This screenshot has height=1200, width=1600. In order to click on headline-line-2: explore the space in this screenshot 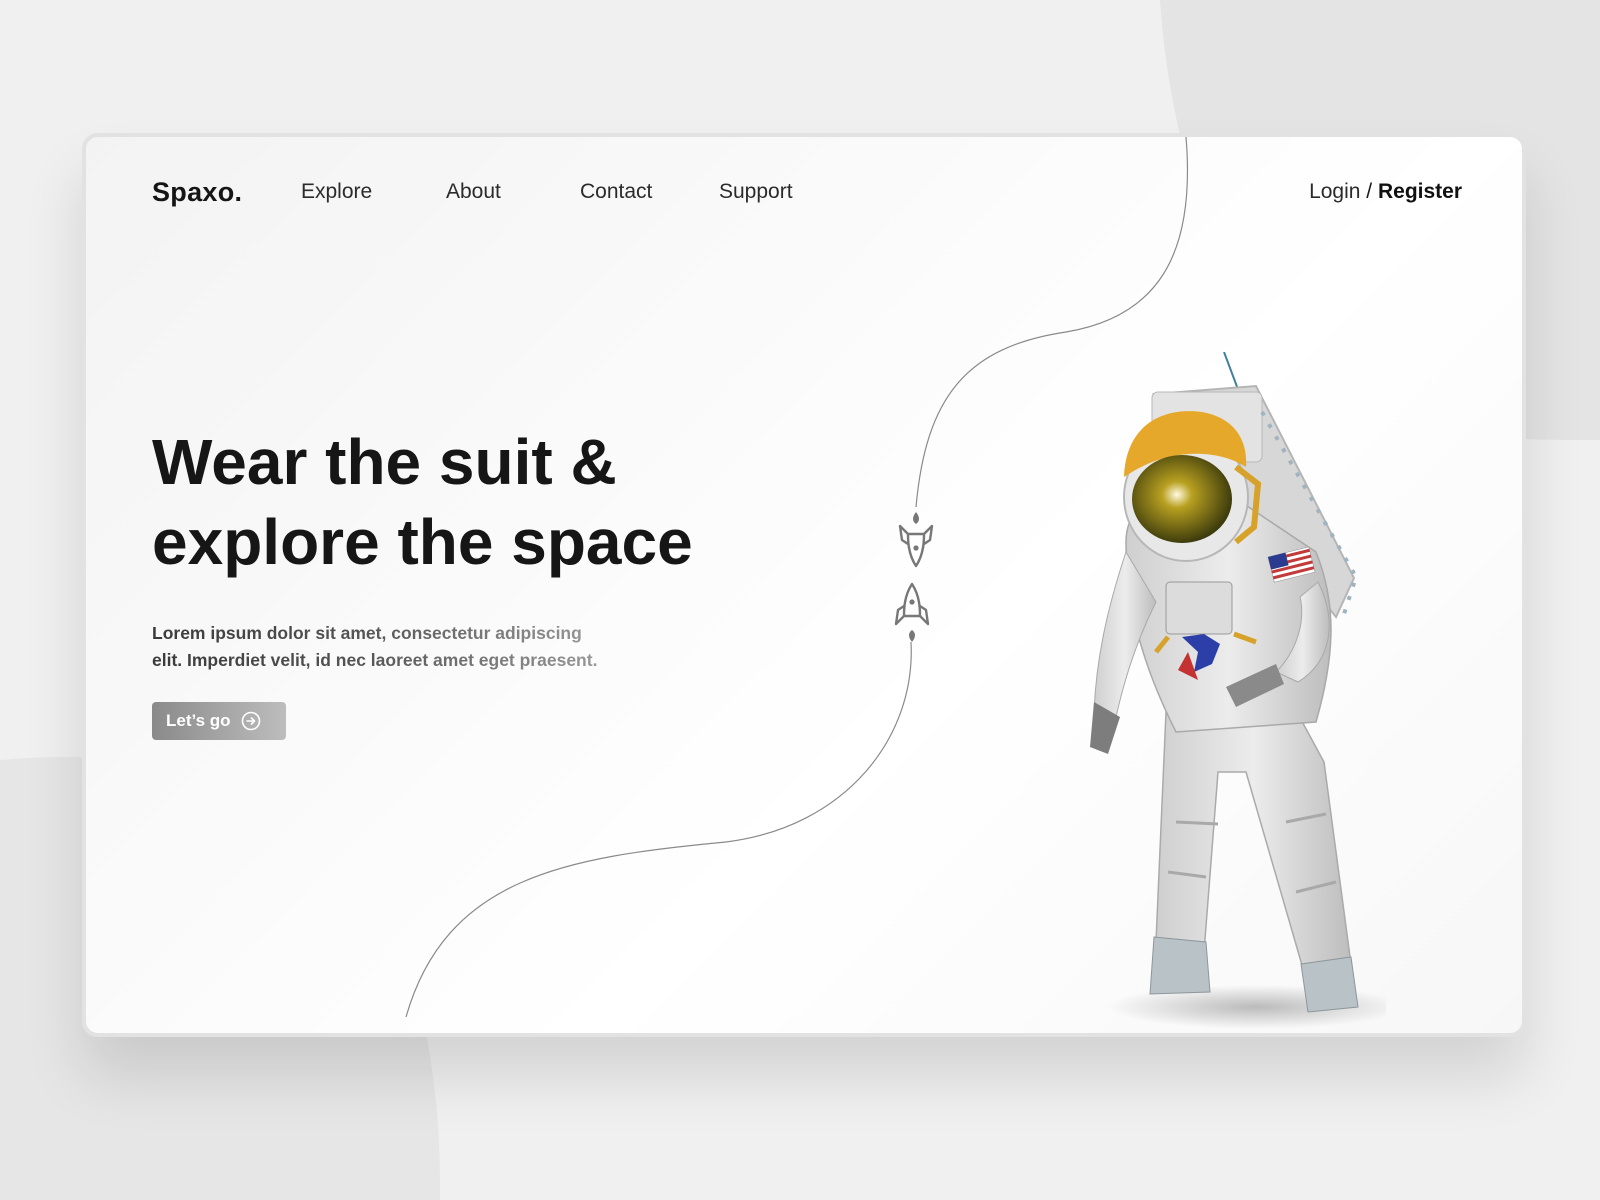, I will do `click(422, 542)`.